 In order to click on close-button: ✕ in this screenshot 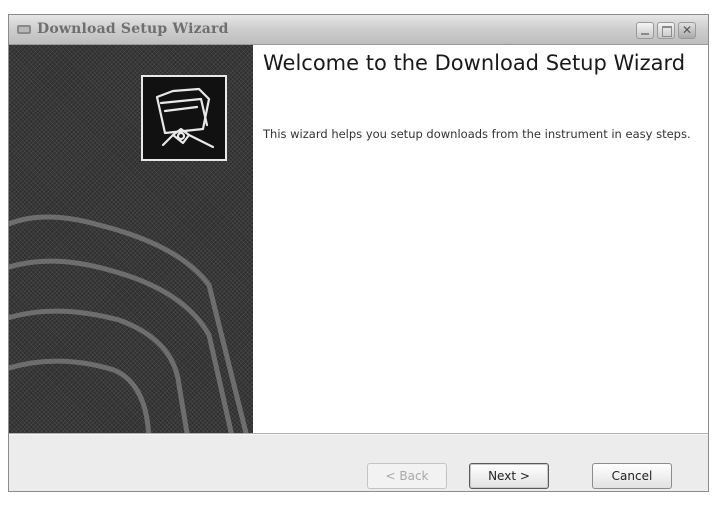, I will do `click(687, 30)`.